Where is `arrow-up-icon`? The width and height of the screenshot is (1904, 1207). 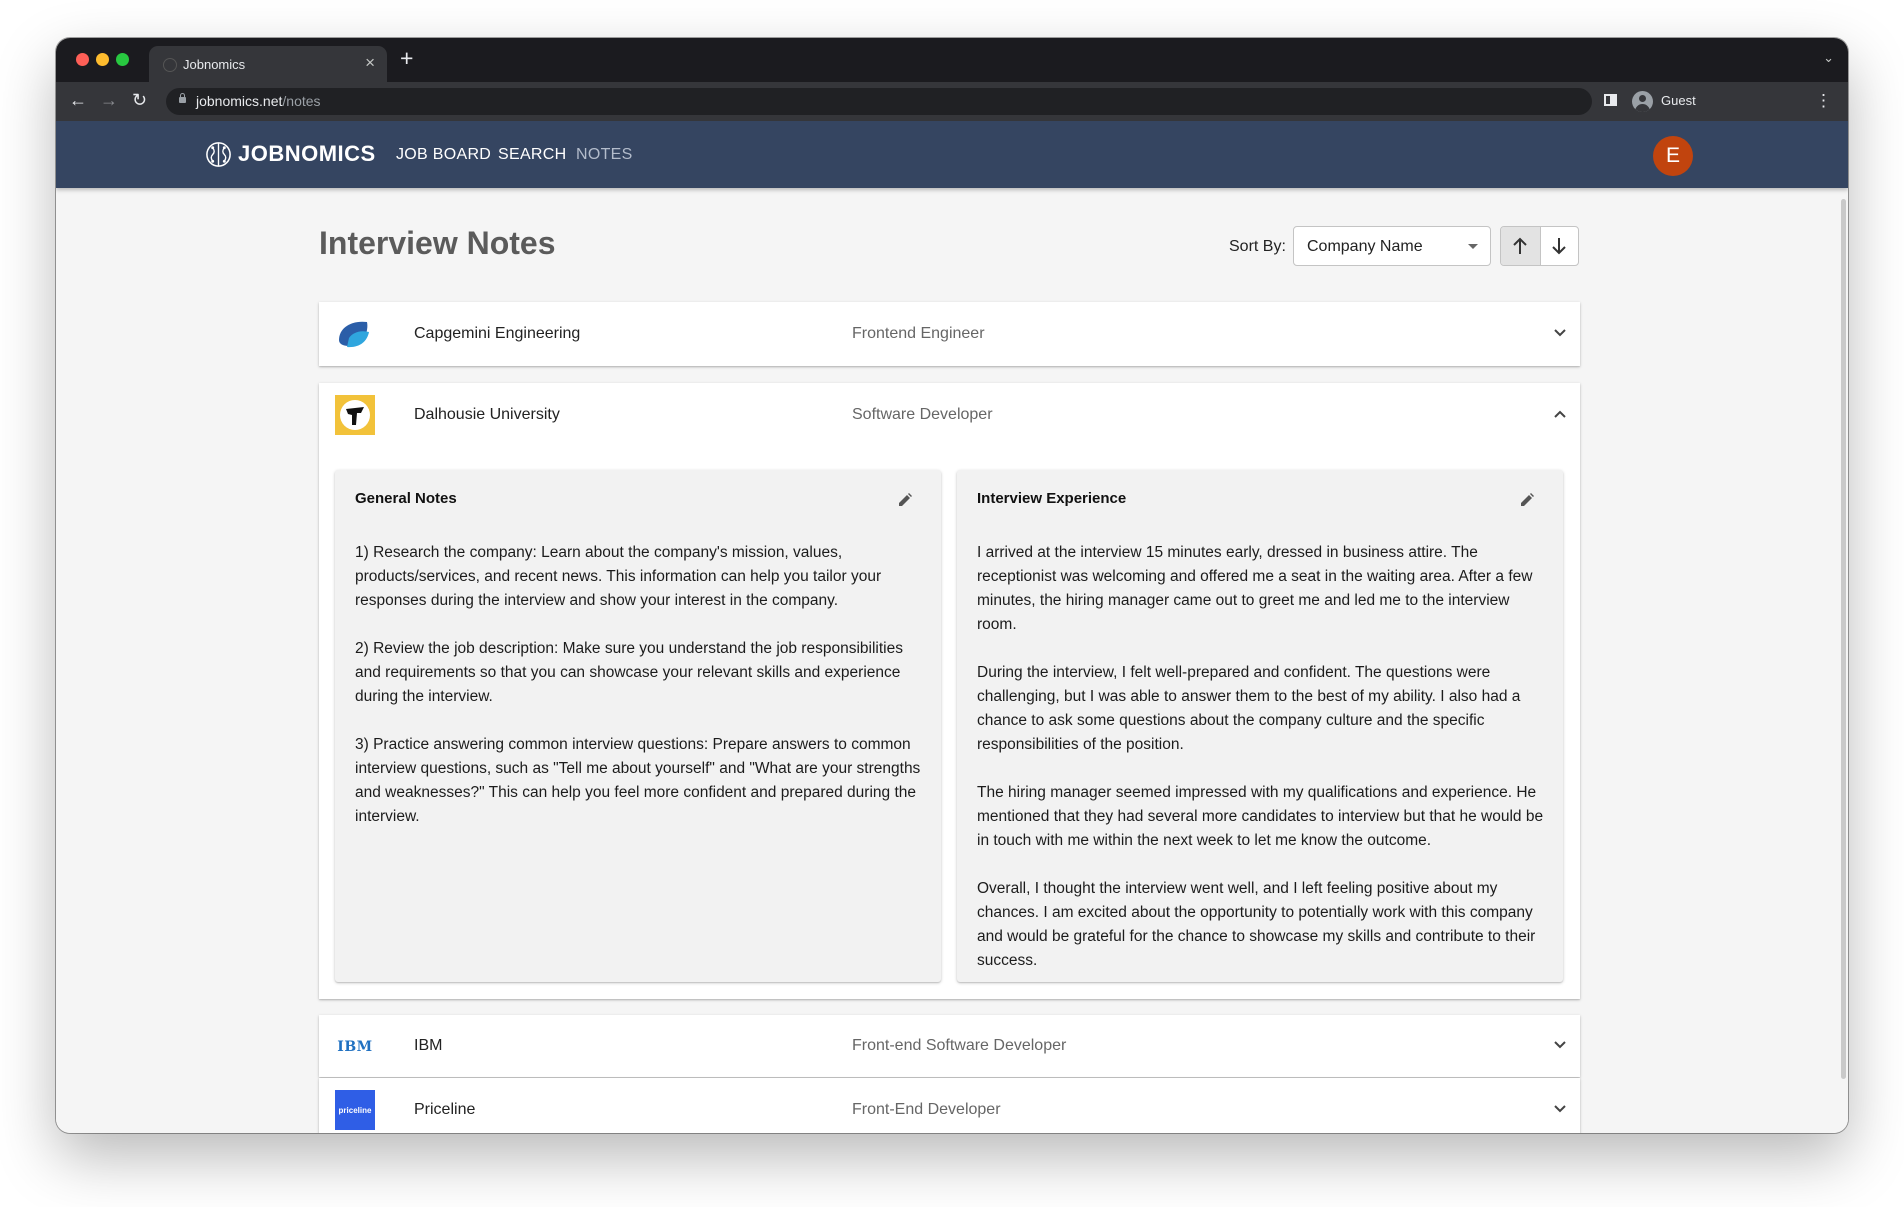
arrow-up-icon is located at coordinates (1520, 245).